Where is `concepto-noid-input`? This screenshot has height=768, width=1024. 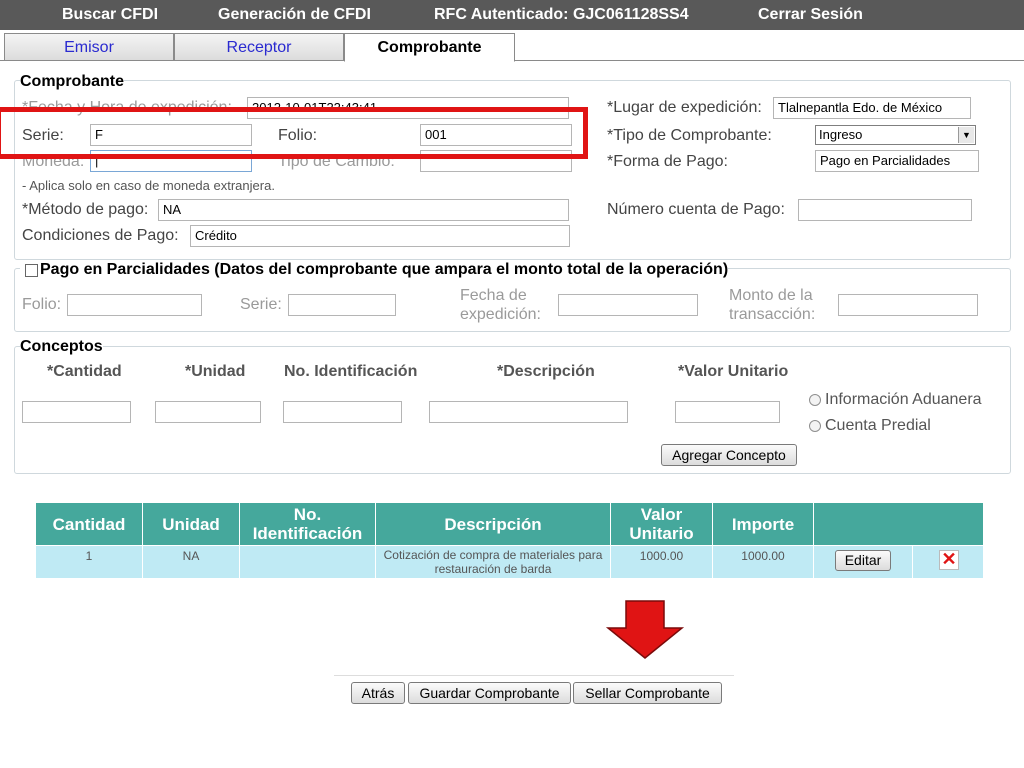 concepto-noid-input is located at coordinates (342, 412).